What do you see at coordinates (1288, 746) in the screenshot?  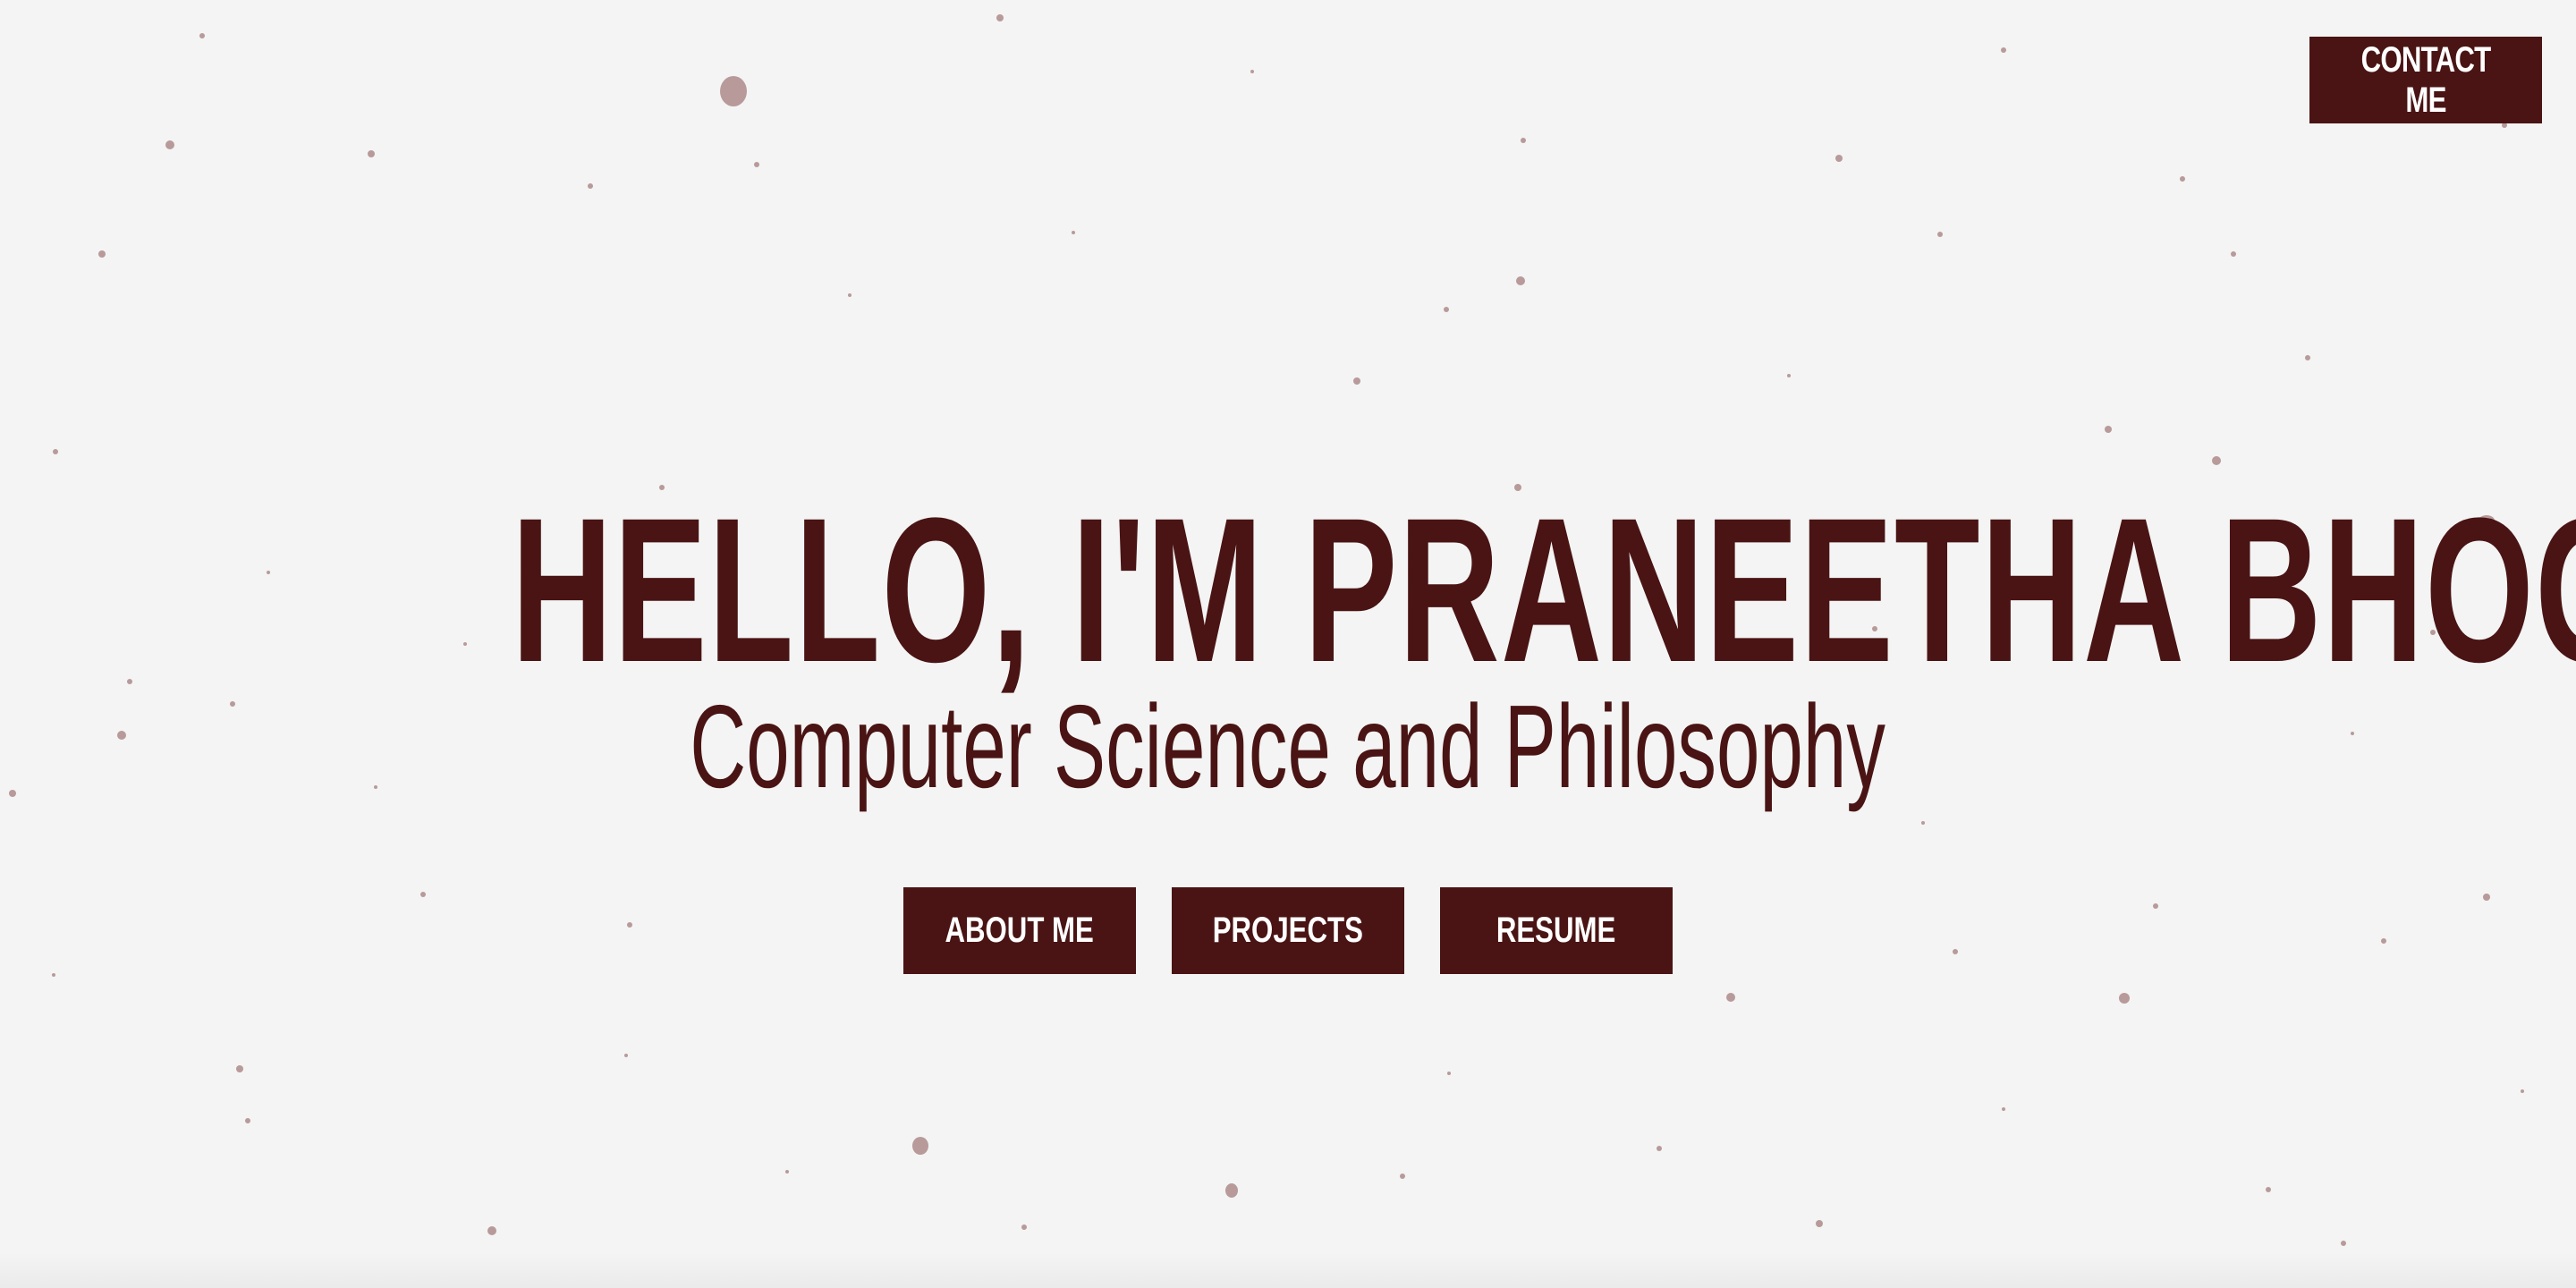 I see `hero-subtitle: Computer Science and Philosophy` at bounding box center [1288, 746].